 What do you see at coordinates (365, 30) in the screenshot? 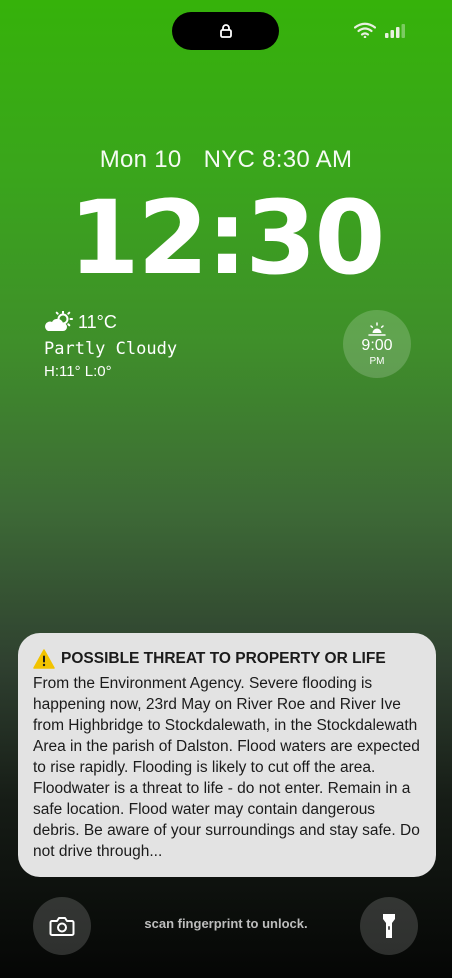
I see `wifi-icon` at bounding box center [365, 30].